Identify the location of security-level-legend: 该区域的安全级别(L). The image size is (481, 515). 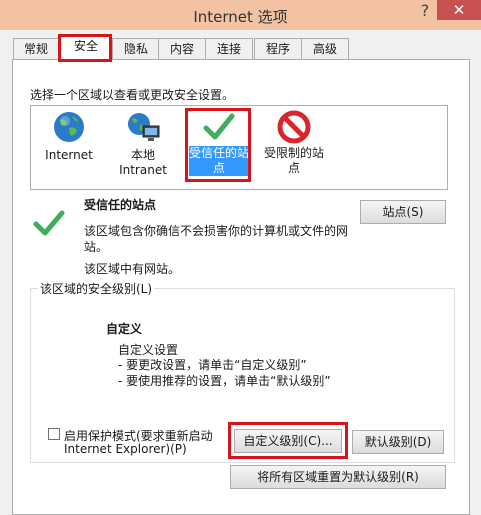
(96, 288).